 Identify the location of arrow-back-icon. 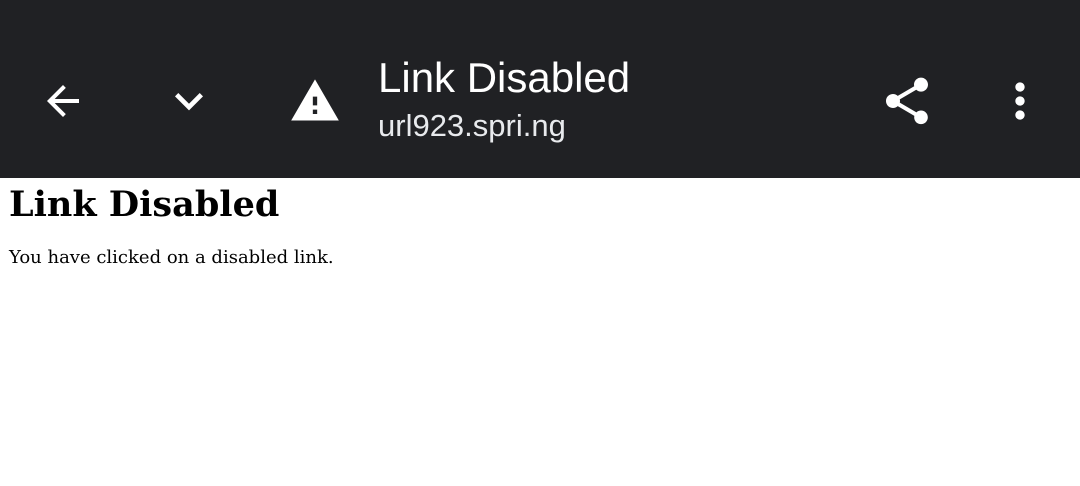
(63, 101).